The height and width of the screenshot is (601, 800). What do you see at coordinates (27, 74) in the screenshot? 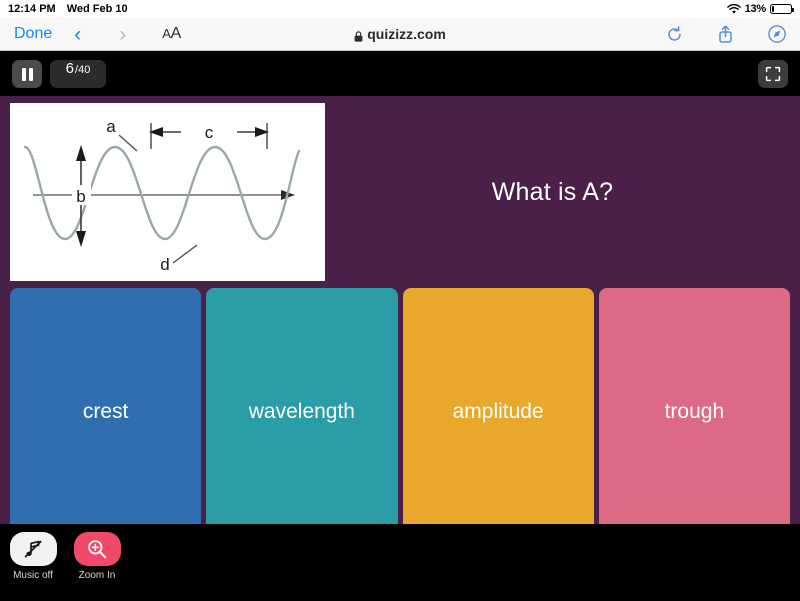
I see `pause-button` at bounding box center [27, 74].